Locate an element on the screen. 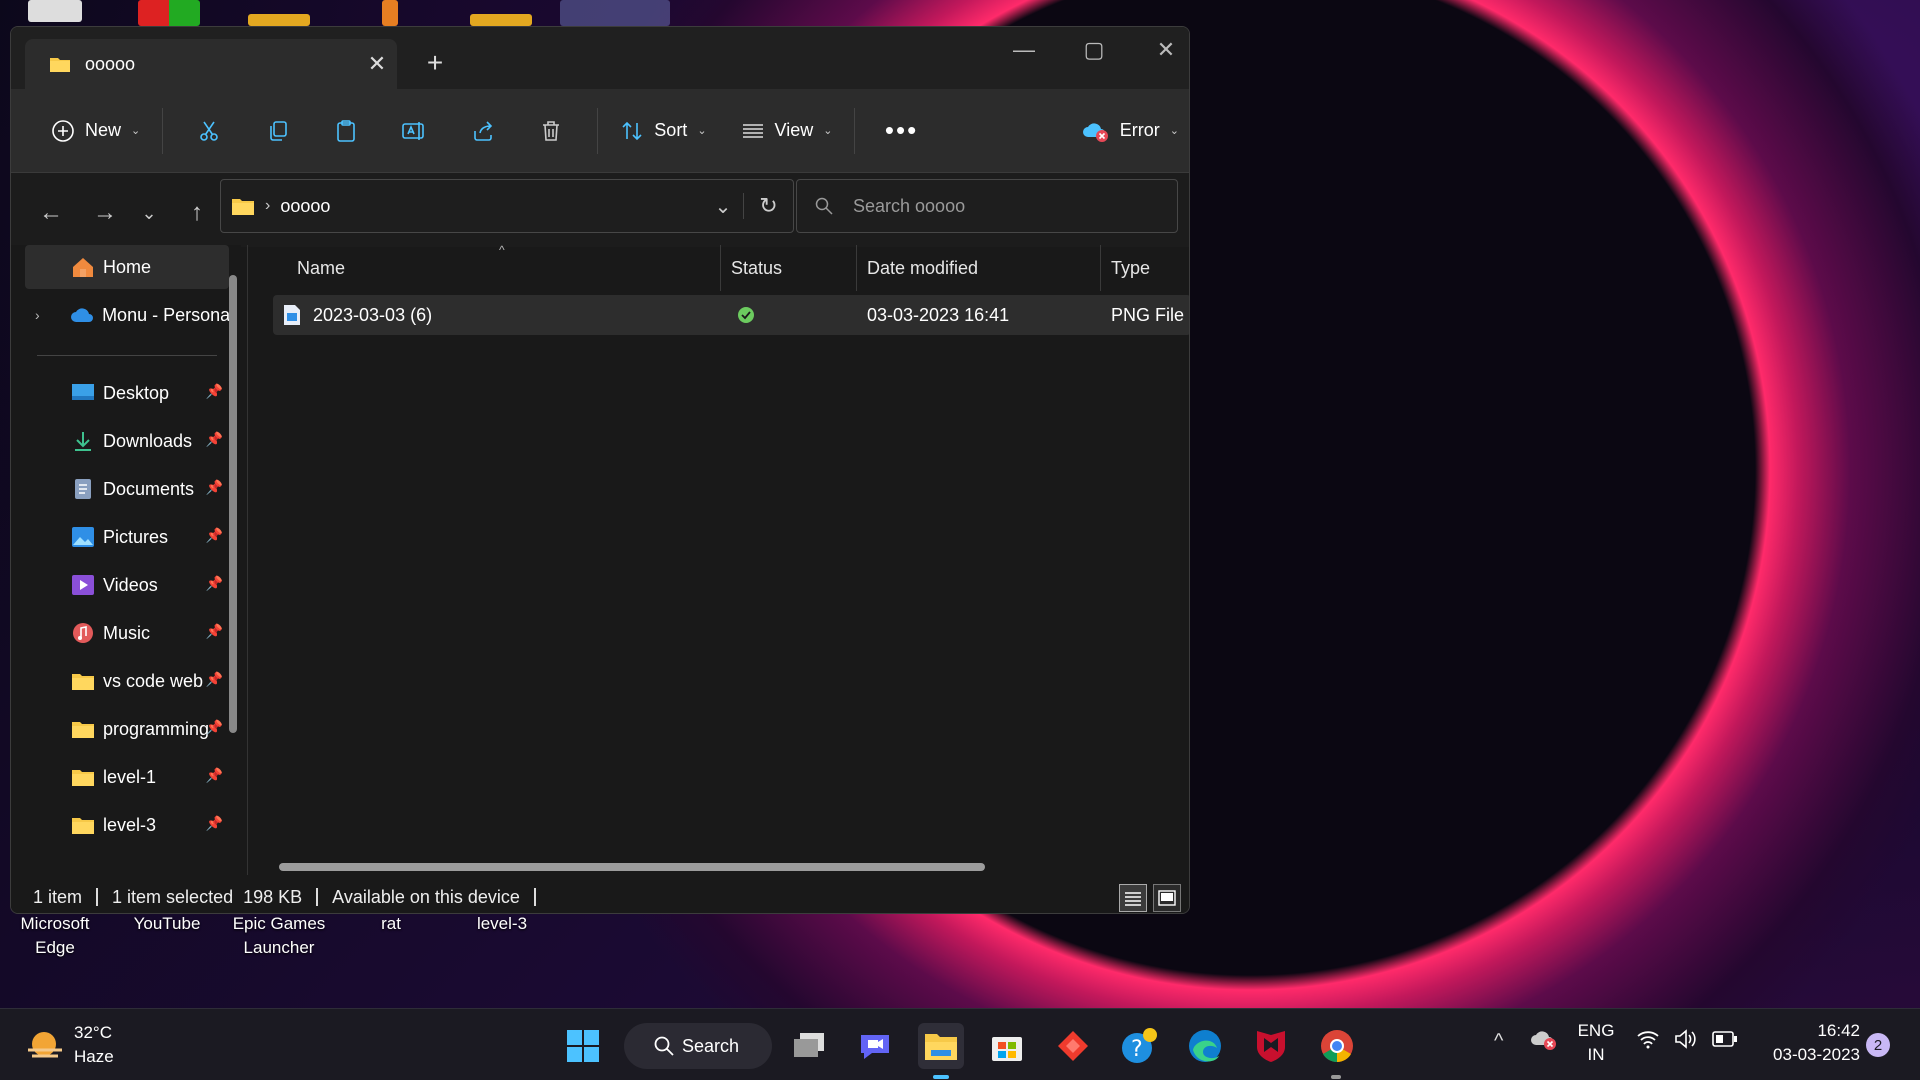 The height and width of the screenshot is (1080, 1920). new-tab-button: + is located at coordinates (435, 63).